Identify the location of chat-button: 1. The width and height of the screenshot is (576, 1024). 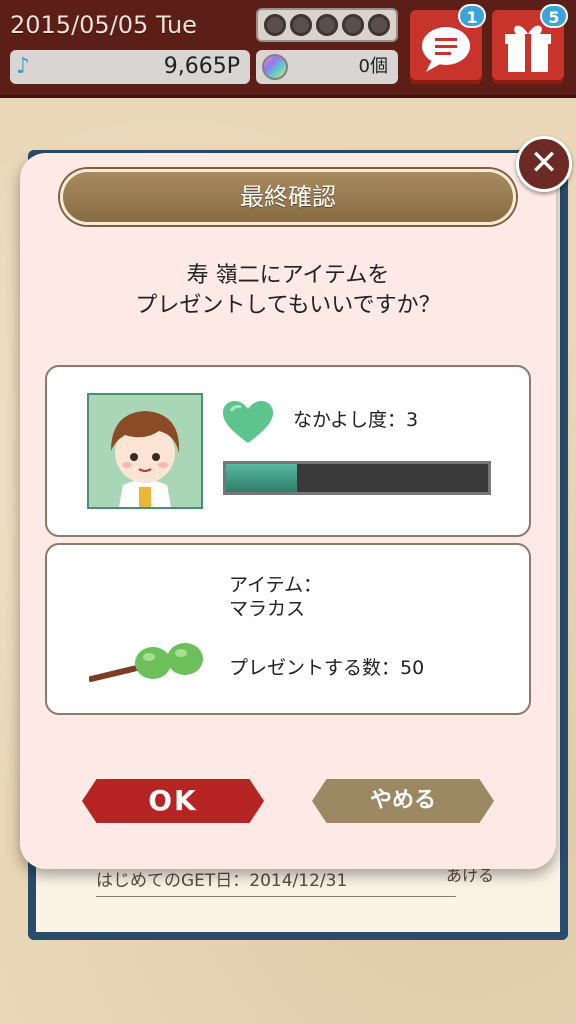
(448, 44).